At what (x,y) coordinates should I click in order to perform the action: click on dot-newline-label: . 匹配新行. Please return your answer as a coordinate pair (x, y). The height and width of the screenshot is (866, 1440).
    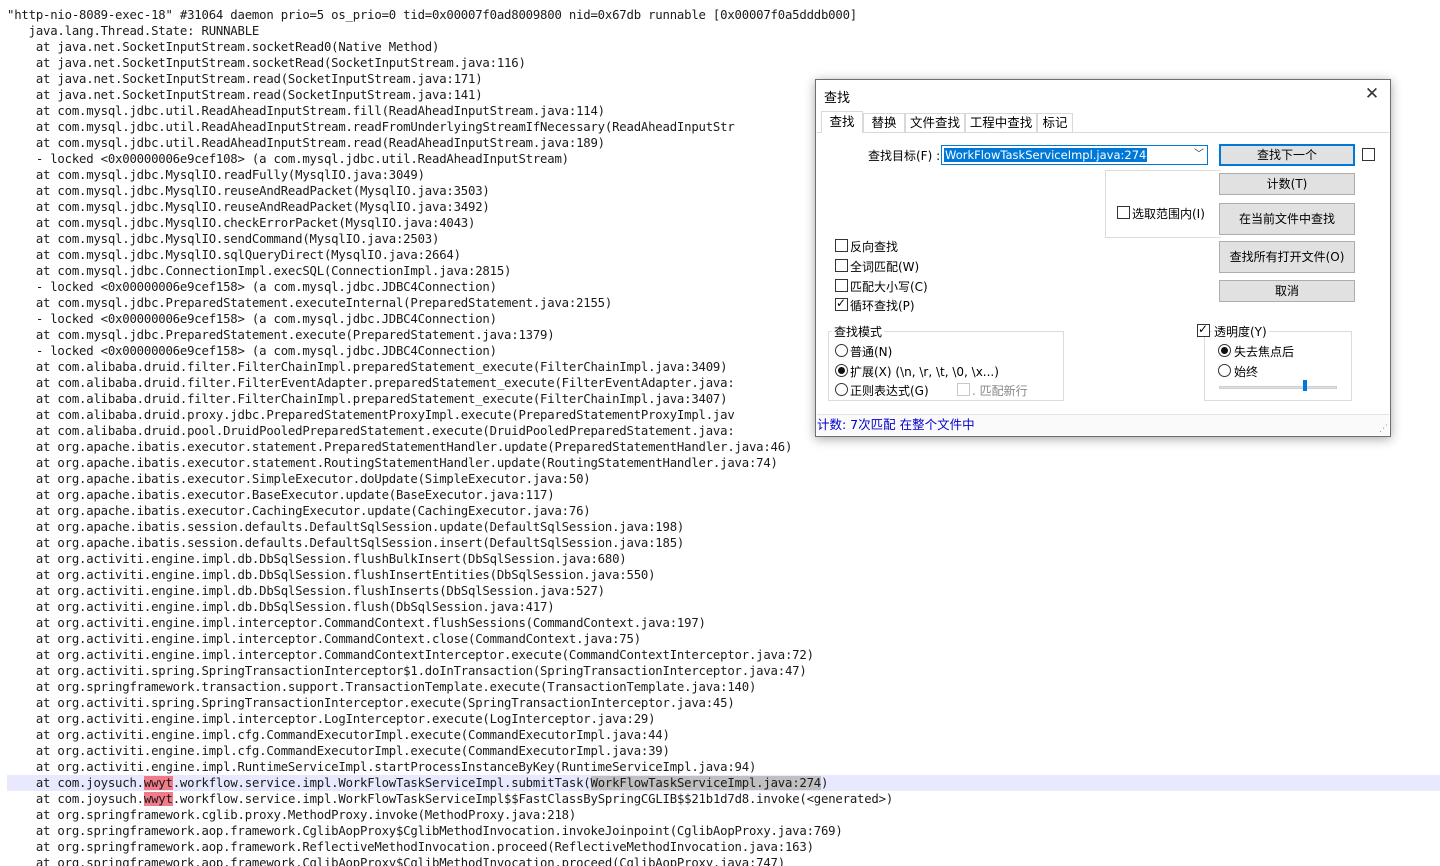
    Looking at the image, I should click on (1000, 391).